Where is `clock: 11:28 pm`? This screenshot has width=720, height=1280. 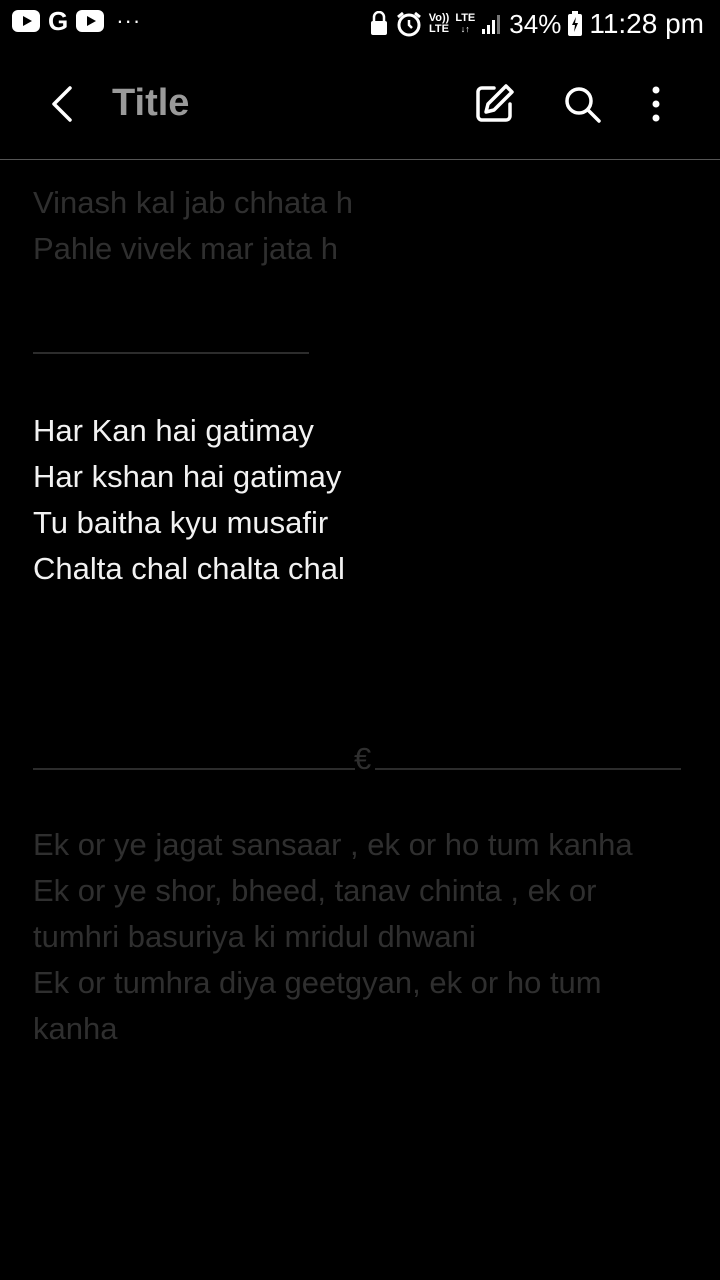
clock: 11:28 pm is located at coordinates (646, 23).